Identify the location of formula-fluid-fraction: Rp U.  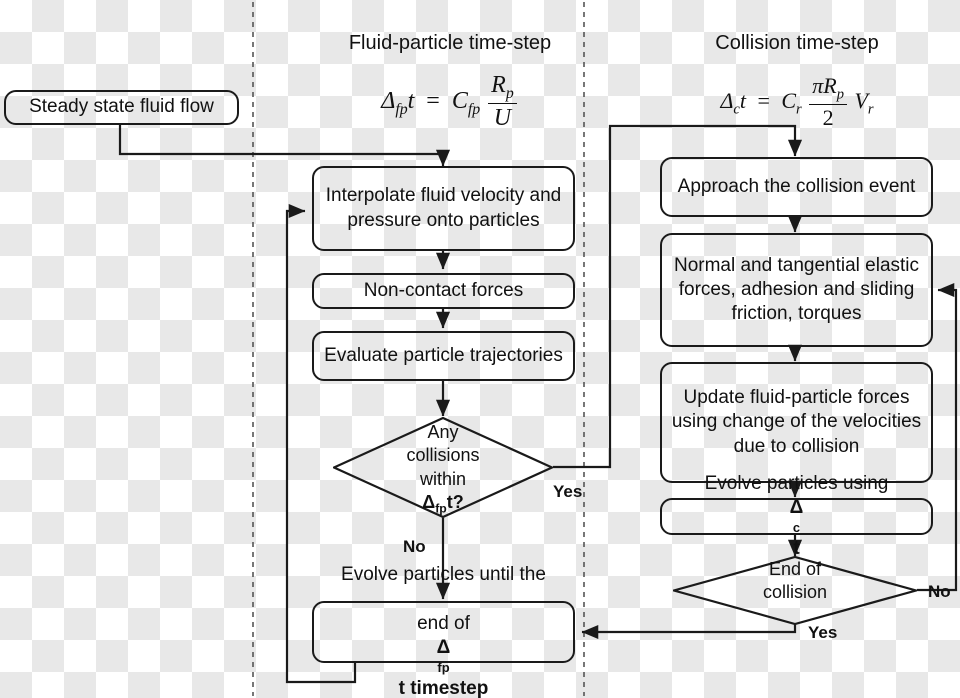
(502, 102).